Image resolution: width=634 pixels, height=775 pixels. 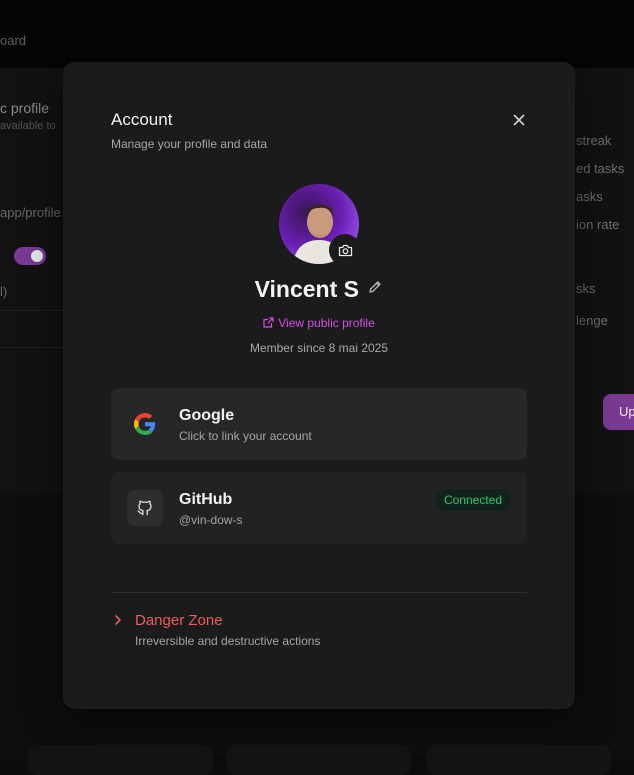 I want to click on github-provider-name: GitHub, so click(x=206, y=499).